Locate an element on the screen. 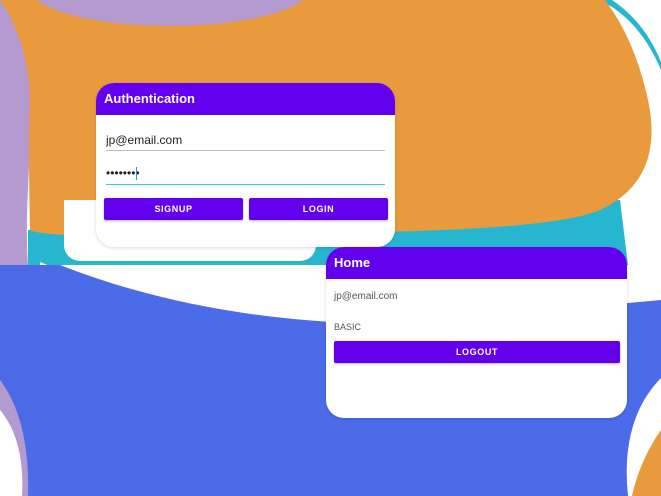  home-title: Home is located at coordinates (476, 263).